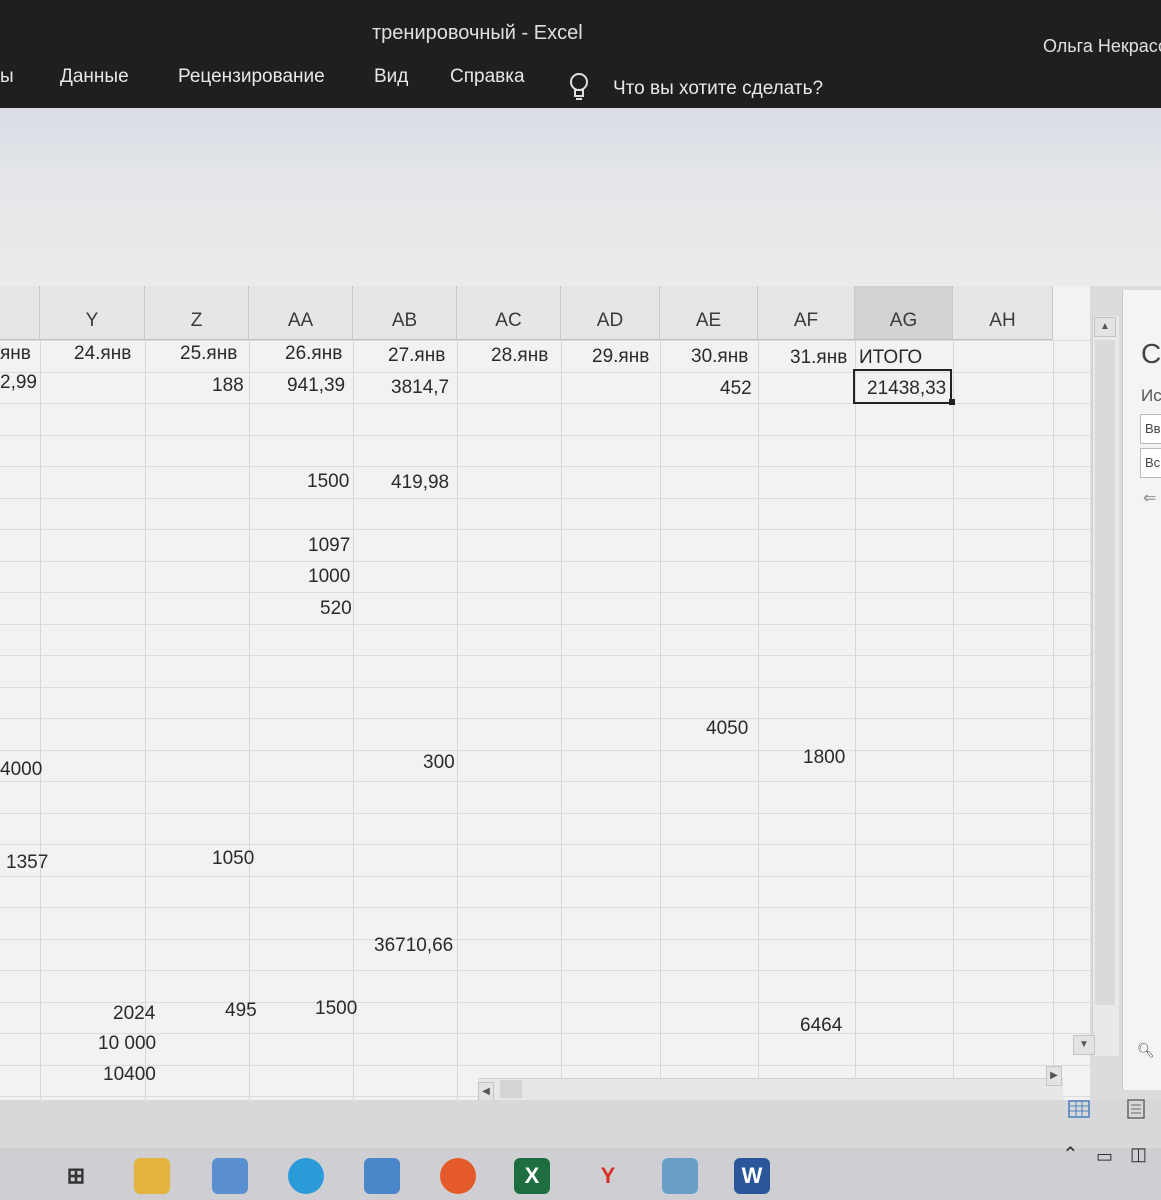 The height and width of the screenshot is (1200, 1161). I want to click on column-header-ab: AB, so click(405, 313).